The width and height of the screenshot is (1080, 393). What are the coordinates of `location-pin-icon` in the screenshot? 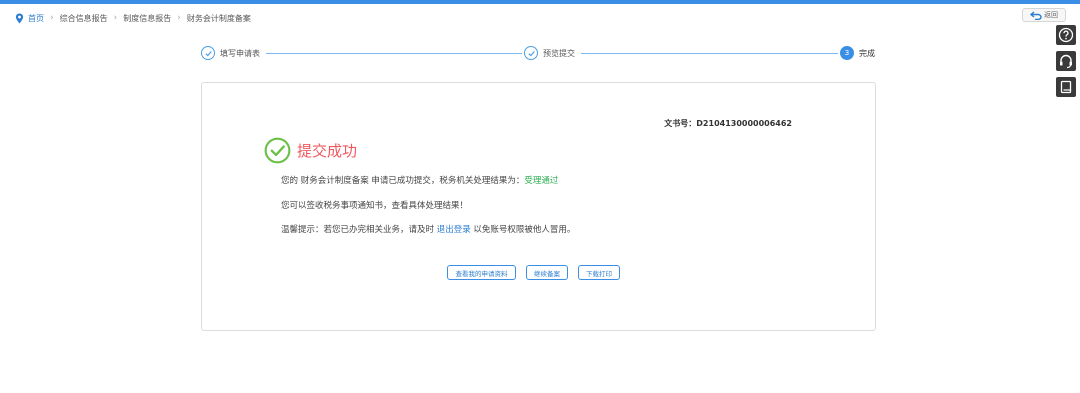 It's located at (19, 18).